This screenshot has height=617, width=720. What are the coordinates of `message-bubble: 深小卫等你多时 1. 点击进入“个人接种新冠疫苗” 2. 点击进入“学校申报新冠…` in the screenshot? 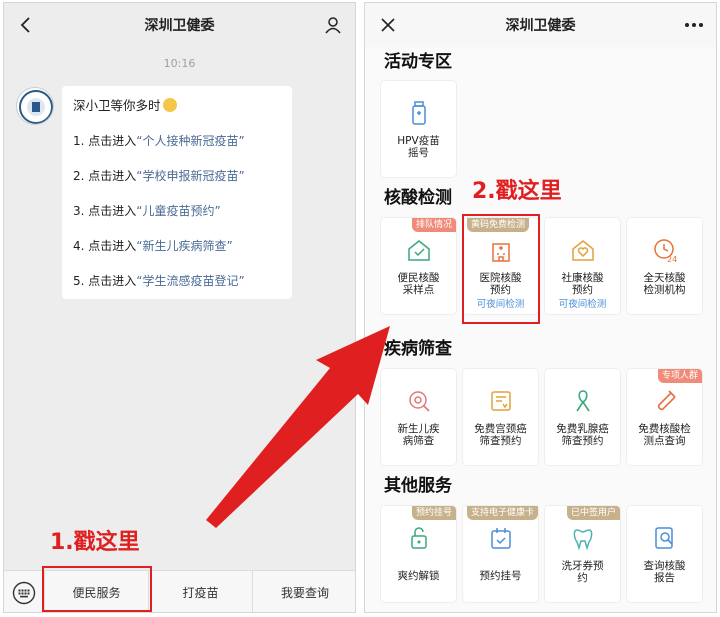 It's located at (177, 192).